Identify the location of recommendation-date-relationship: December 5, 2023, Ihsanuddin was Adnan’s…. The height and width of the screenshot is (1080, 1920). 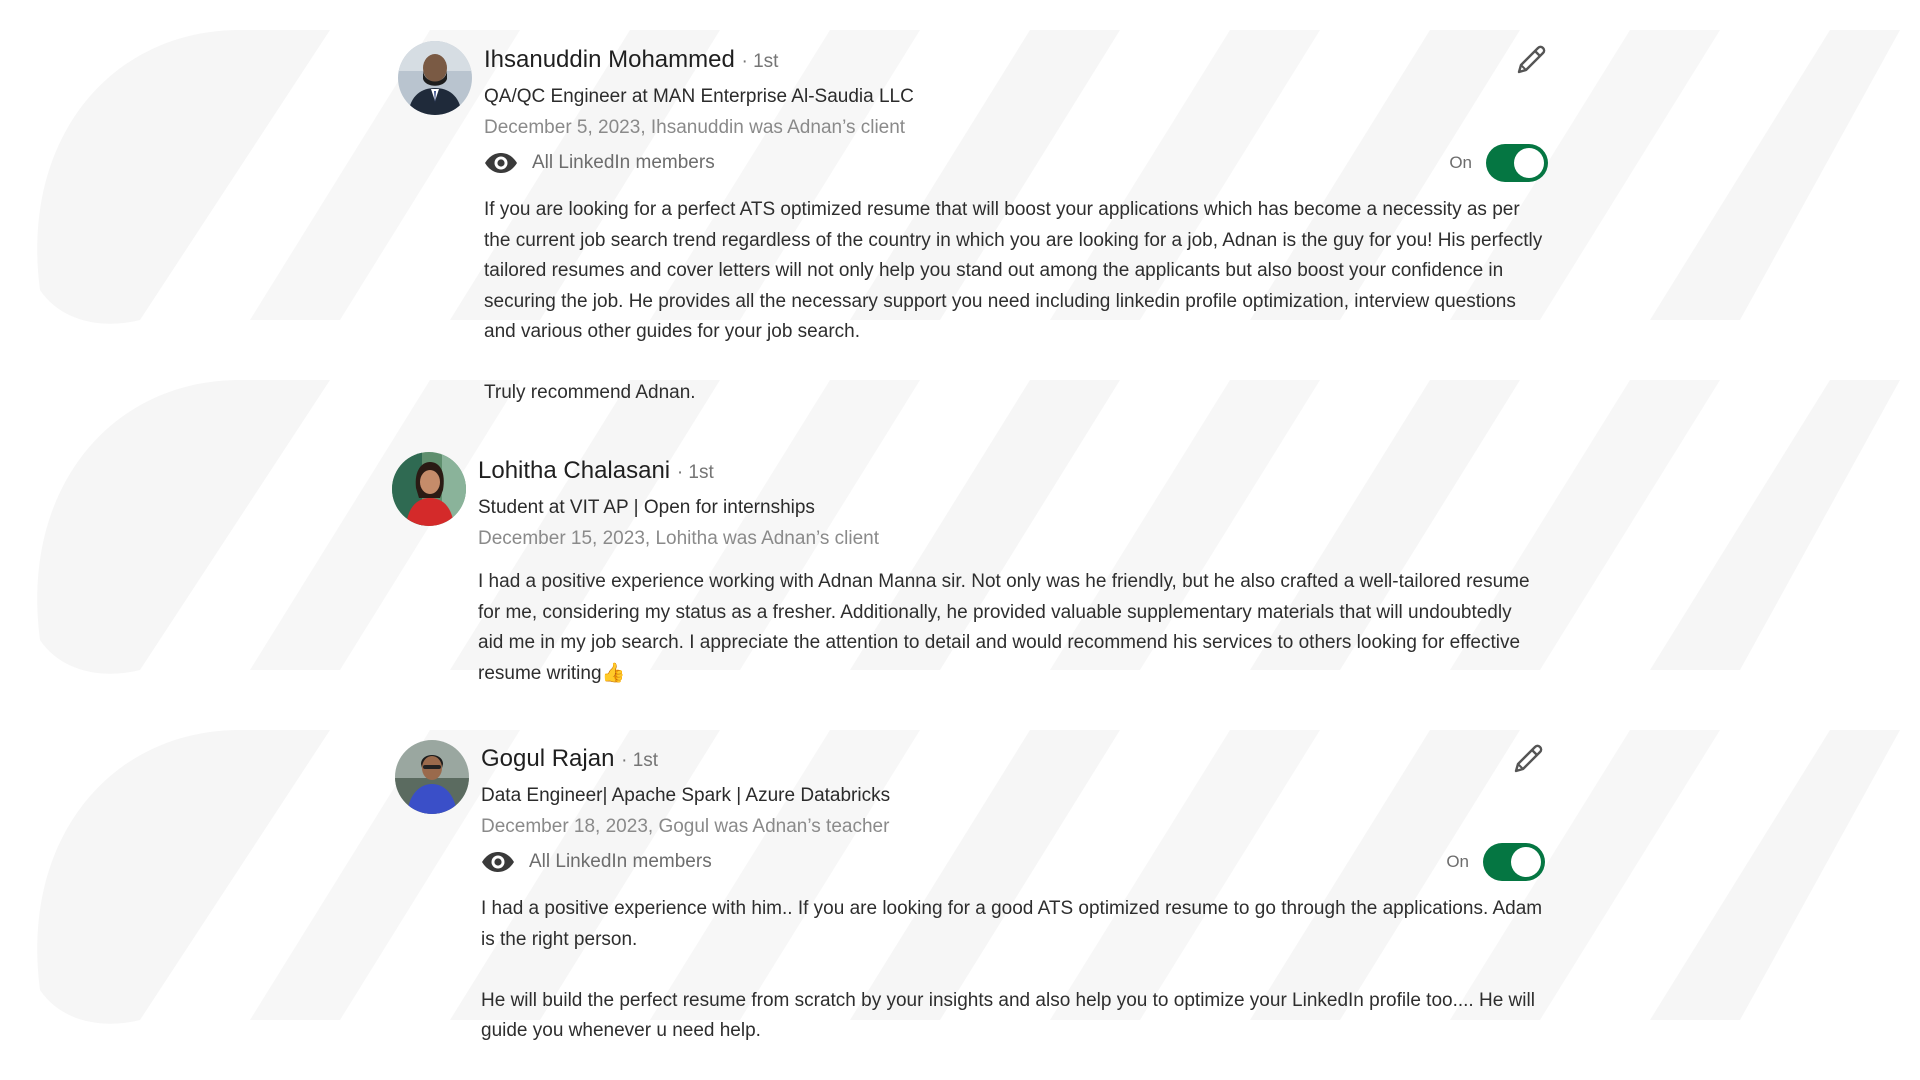
(695, 127).